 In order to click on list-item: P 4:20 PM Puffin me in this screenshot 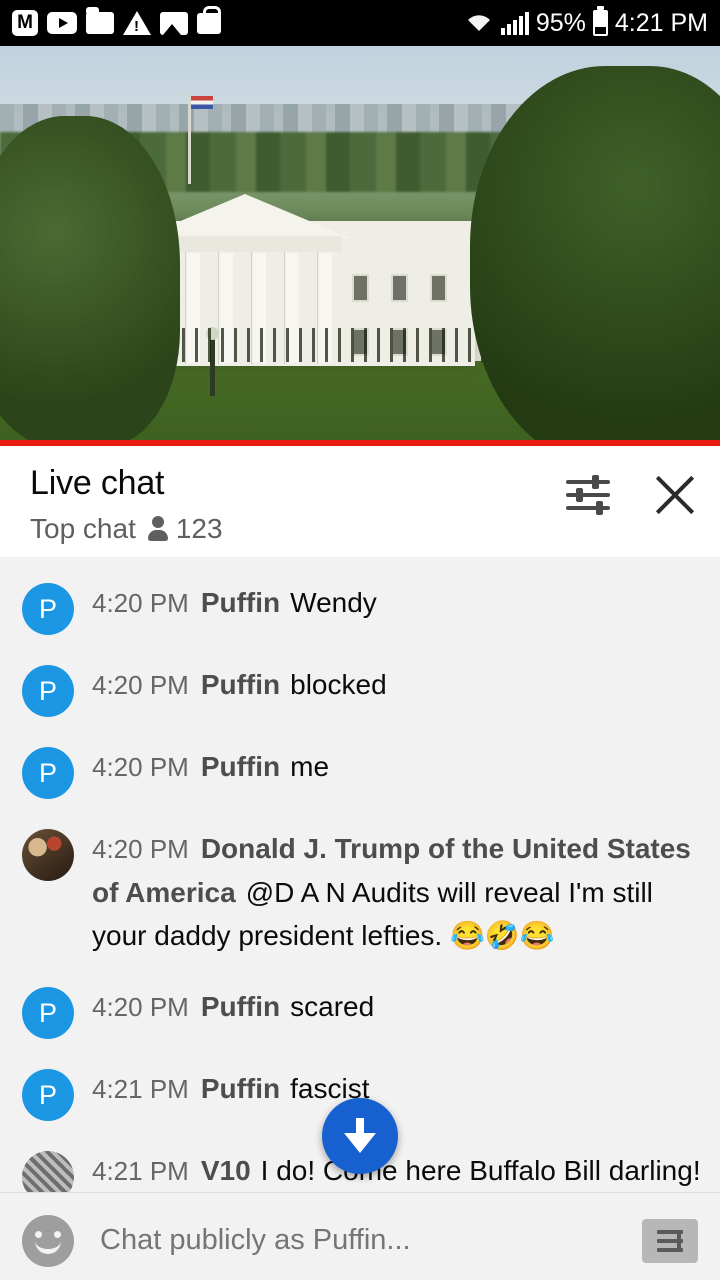, I will do `click(360, 772)`.